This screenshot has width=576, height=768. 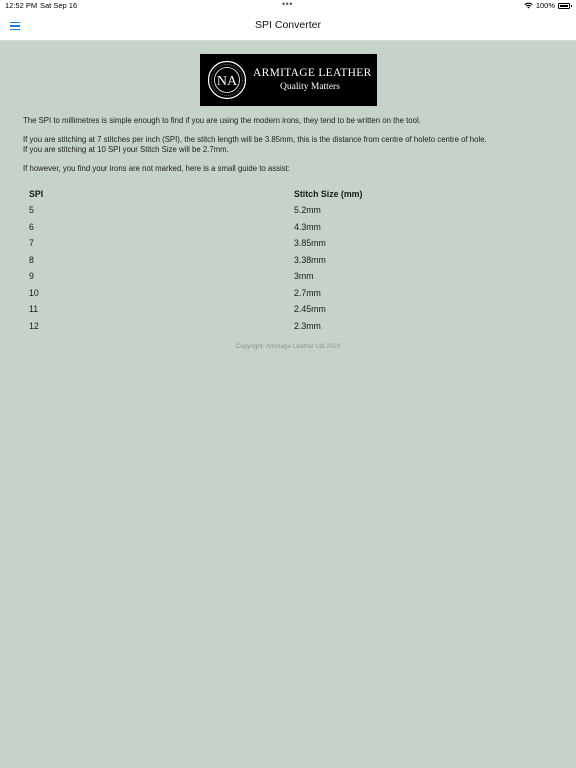 I want to click on stitch-size-cell: 3.85mm, so click(x=310, y=243).